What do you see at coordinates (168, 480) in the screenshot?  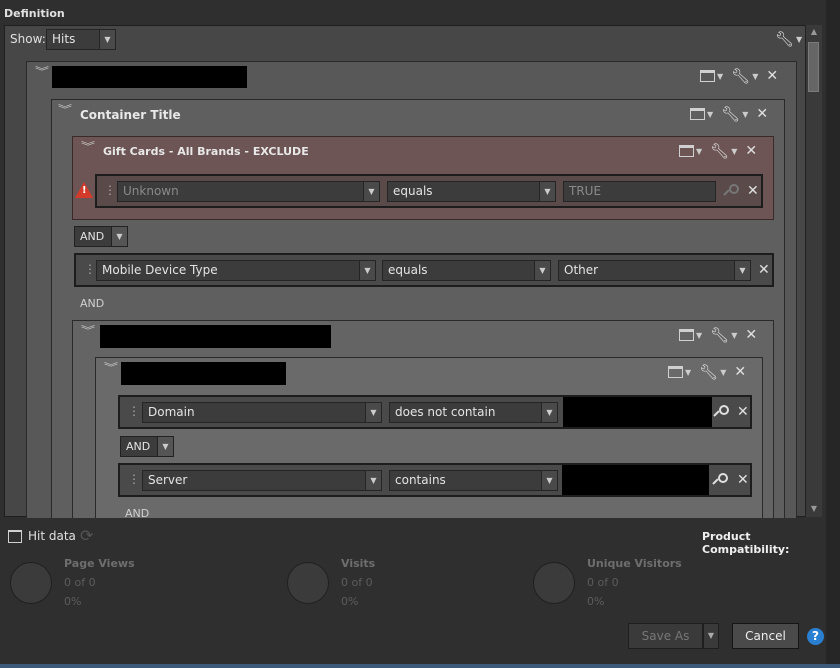 I see `dimension-value: Server` at bounding box center [168, 480].